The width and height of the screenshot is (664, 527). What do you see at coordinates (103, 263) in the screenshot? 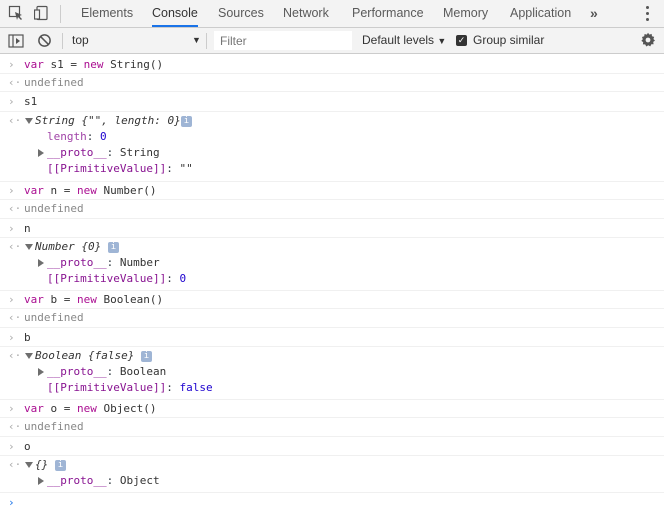
I see `object-property: __proto__: Number` at bounding box center [103, 263].